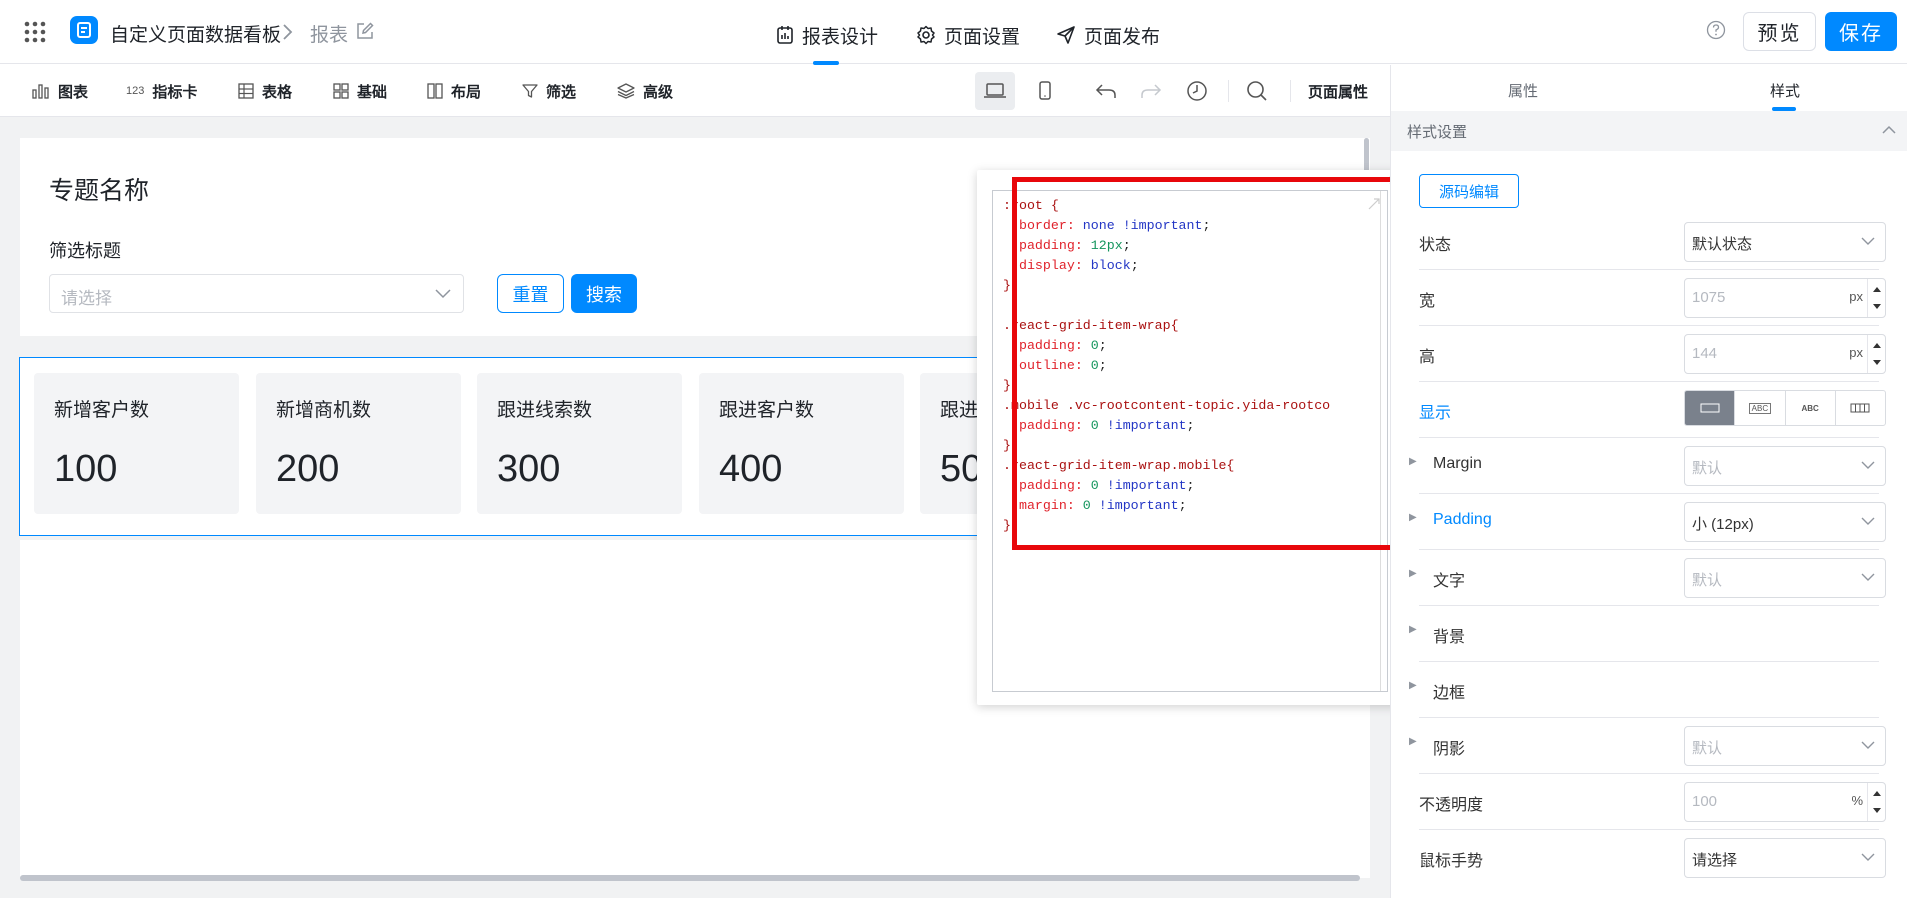  I want to click on tab-styles: 样式, so click(1785, 90).